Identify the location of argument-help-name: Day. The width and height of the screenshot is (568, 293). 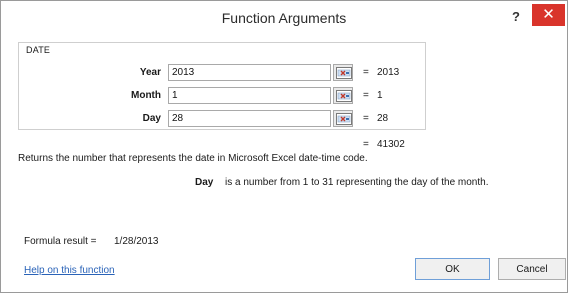
(204, 182).